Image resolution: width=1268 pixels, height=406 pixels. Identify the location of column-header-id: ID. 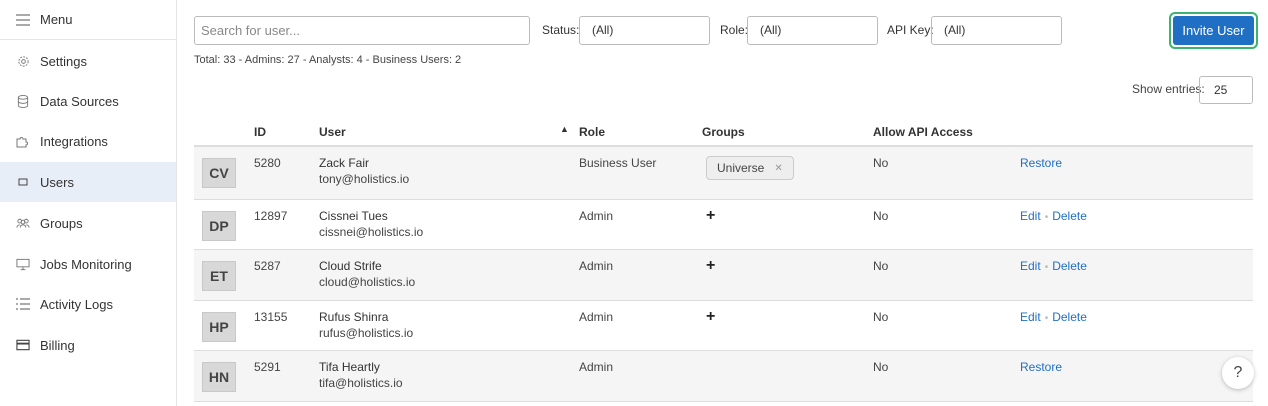
(260, 132).